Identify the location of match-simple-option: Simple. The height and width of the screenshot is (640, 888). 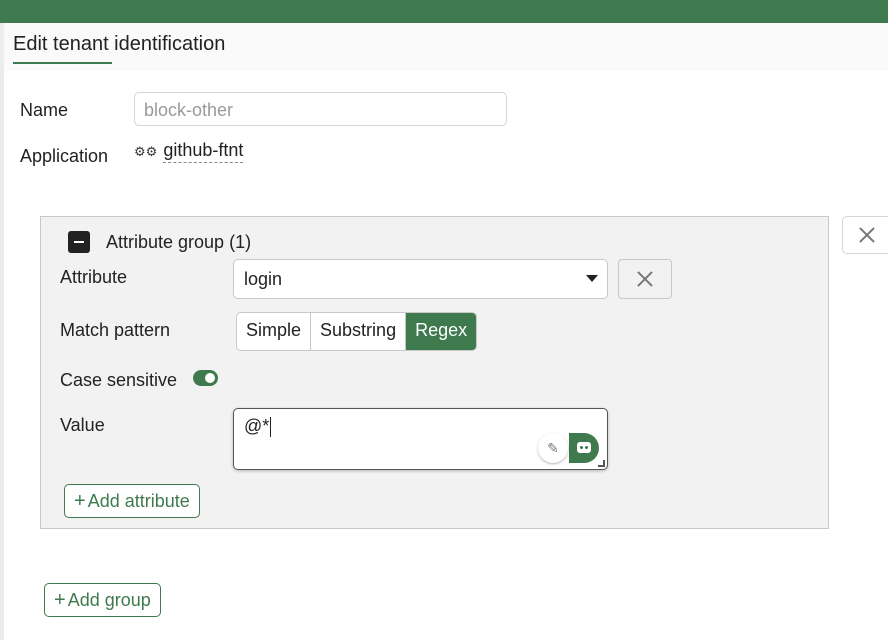
(274, 331).